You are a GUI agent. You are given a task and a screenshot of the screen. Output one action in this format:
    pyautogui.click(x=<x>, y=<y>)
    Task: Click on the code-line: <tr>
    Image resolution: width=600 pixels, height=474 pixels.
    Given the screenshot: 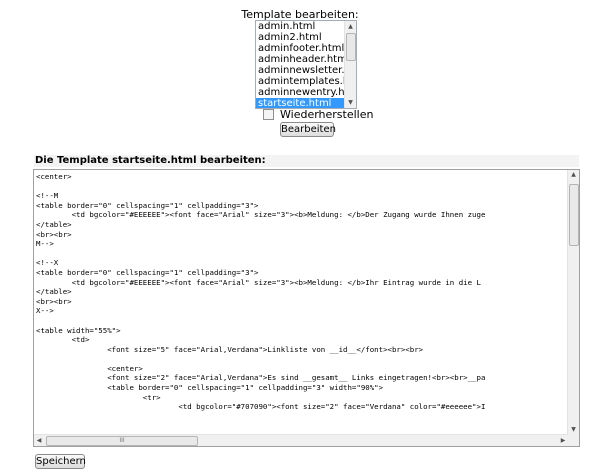 What is the action you would take?
    pyautogui.click(x=98, y=397)
    